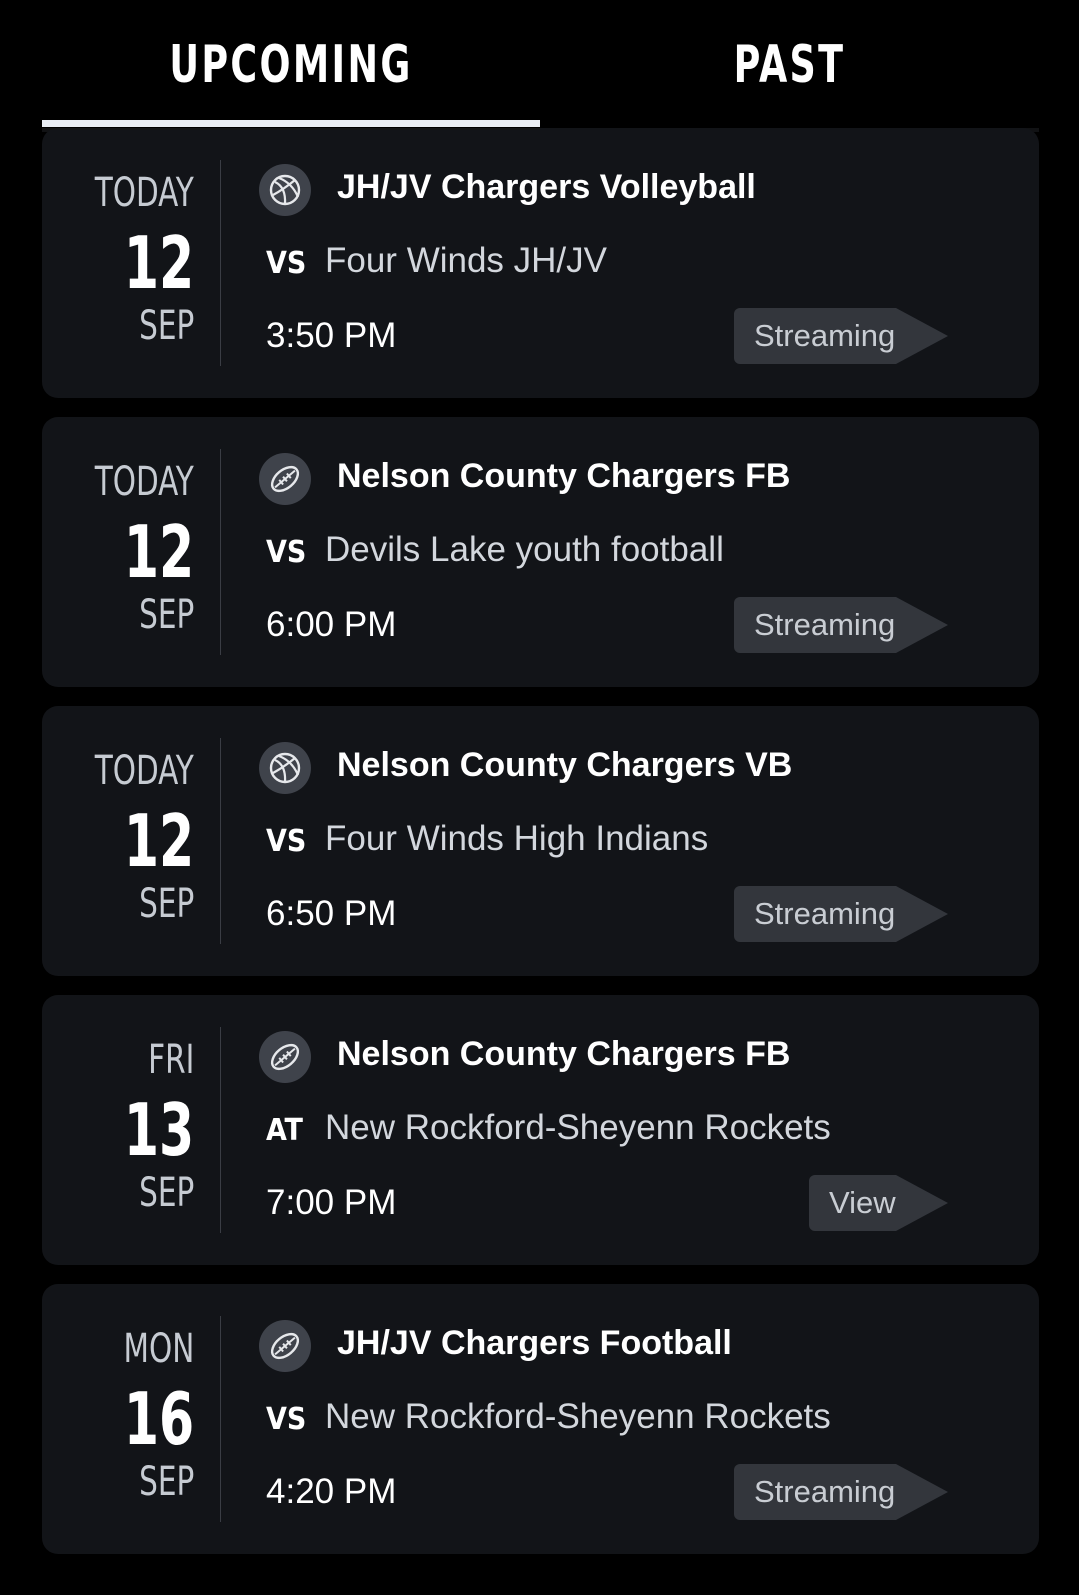  I want to click on event-time: 6:50 PM, so click(331, 913).